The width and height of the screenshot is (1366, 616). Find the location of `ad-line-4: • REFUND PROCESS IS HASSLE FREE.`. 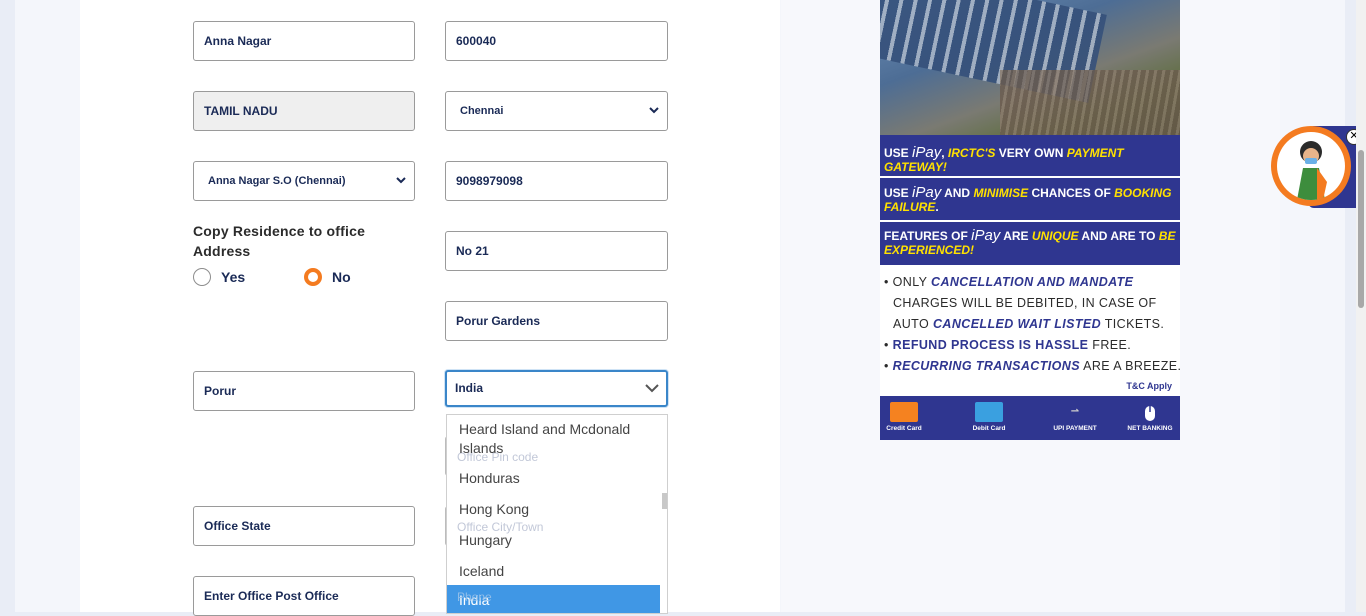

ad-line-4: • REFUND PROCESS IS HASSLE FREE. is located at coordinates (1008, 345).